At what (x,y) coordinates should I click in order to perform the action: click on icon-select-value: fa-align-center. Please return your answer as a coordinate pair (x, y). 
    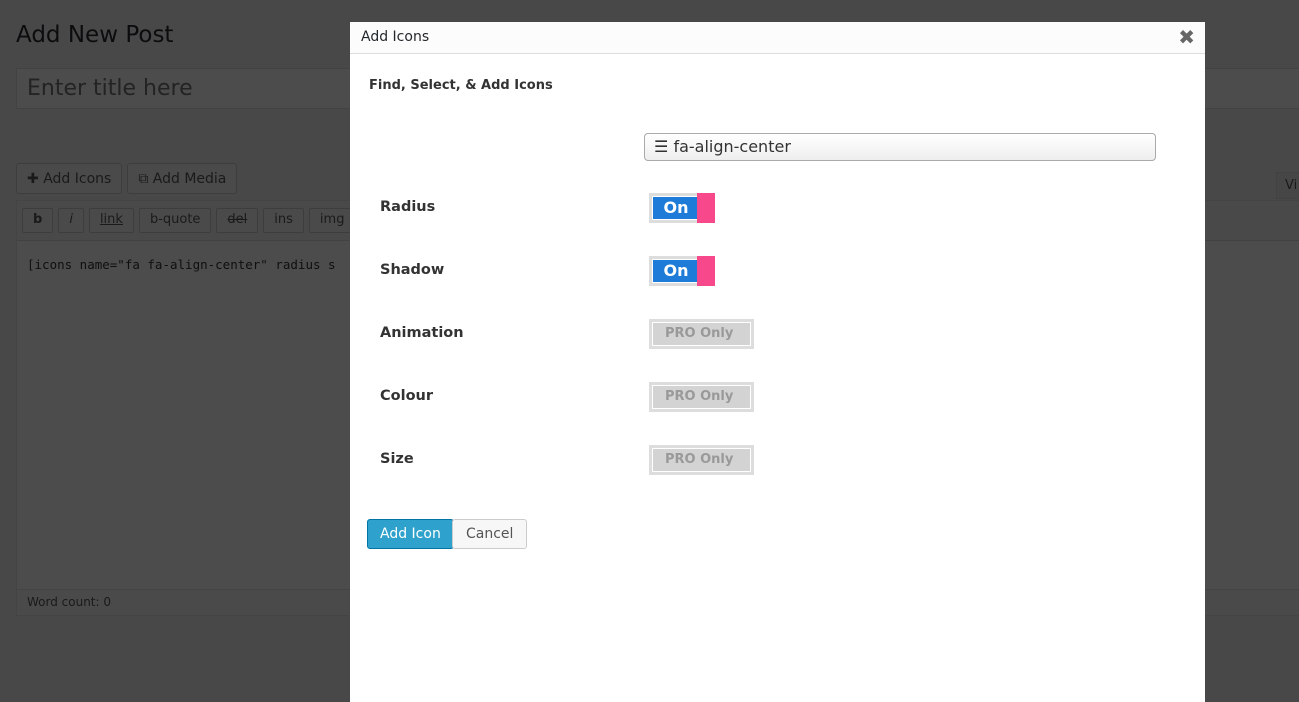
    Looking at the image, I should click on (732, 146).